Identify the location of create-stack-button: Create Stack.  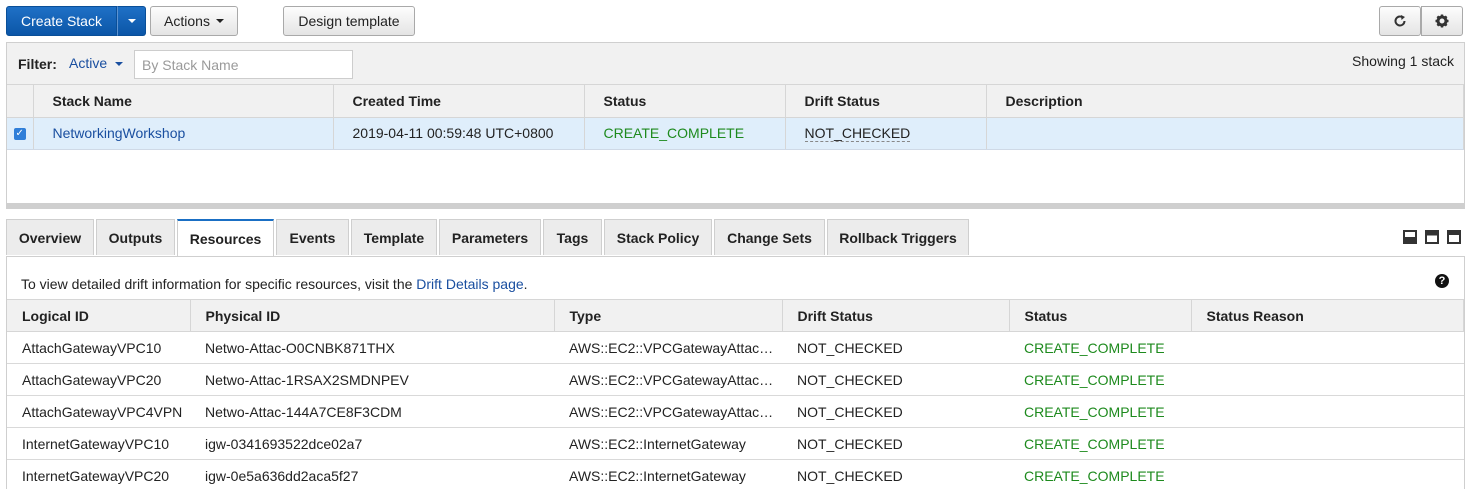
(61, 21).